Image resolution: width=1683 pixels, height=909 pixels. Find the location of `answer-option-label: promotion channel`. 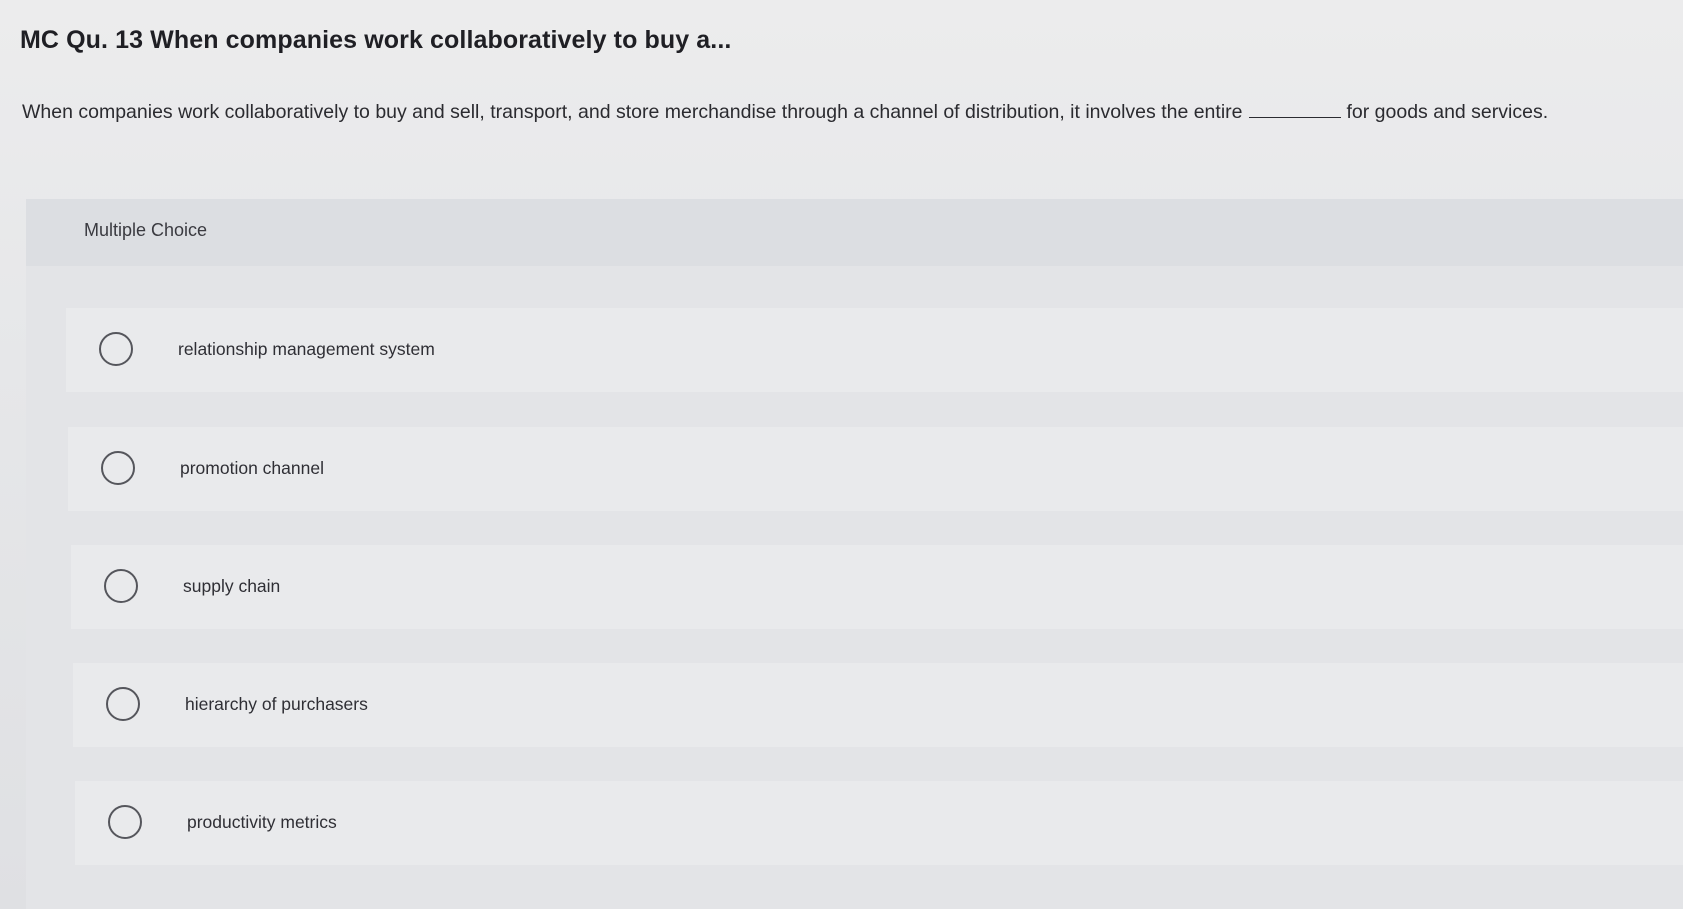

answer-option-label: promotion channel is located at coordinates (252, 468).